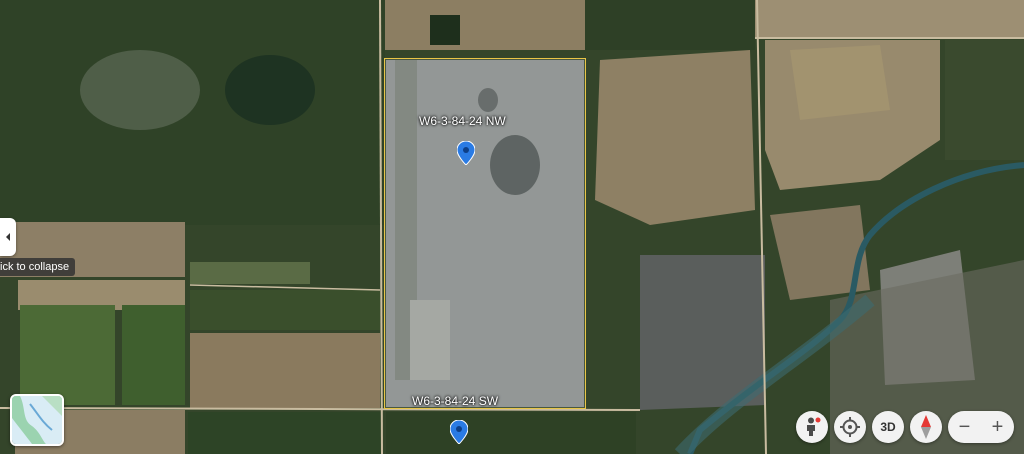 Image resolution: width=1024 pixels, height=454 pixels. What do you see at coordinates (964, 427) in the screenshot?
I see `zoom-out-button: −` at bounding box center [964, 427].